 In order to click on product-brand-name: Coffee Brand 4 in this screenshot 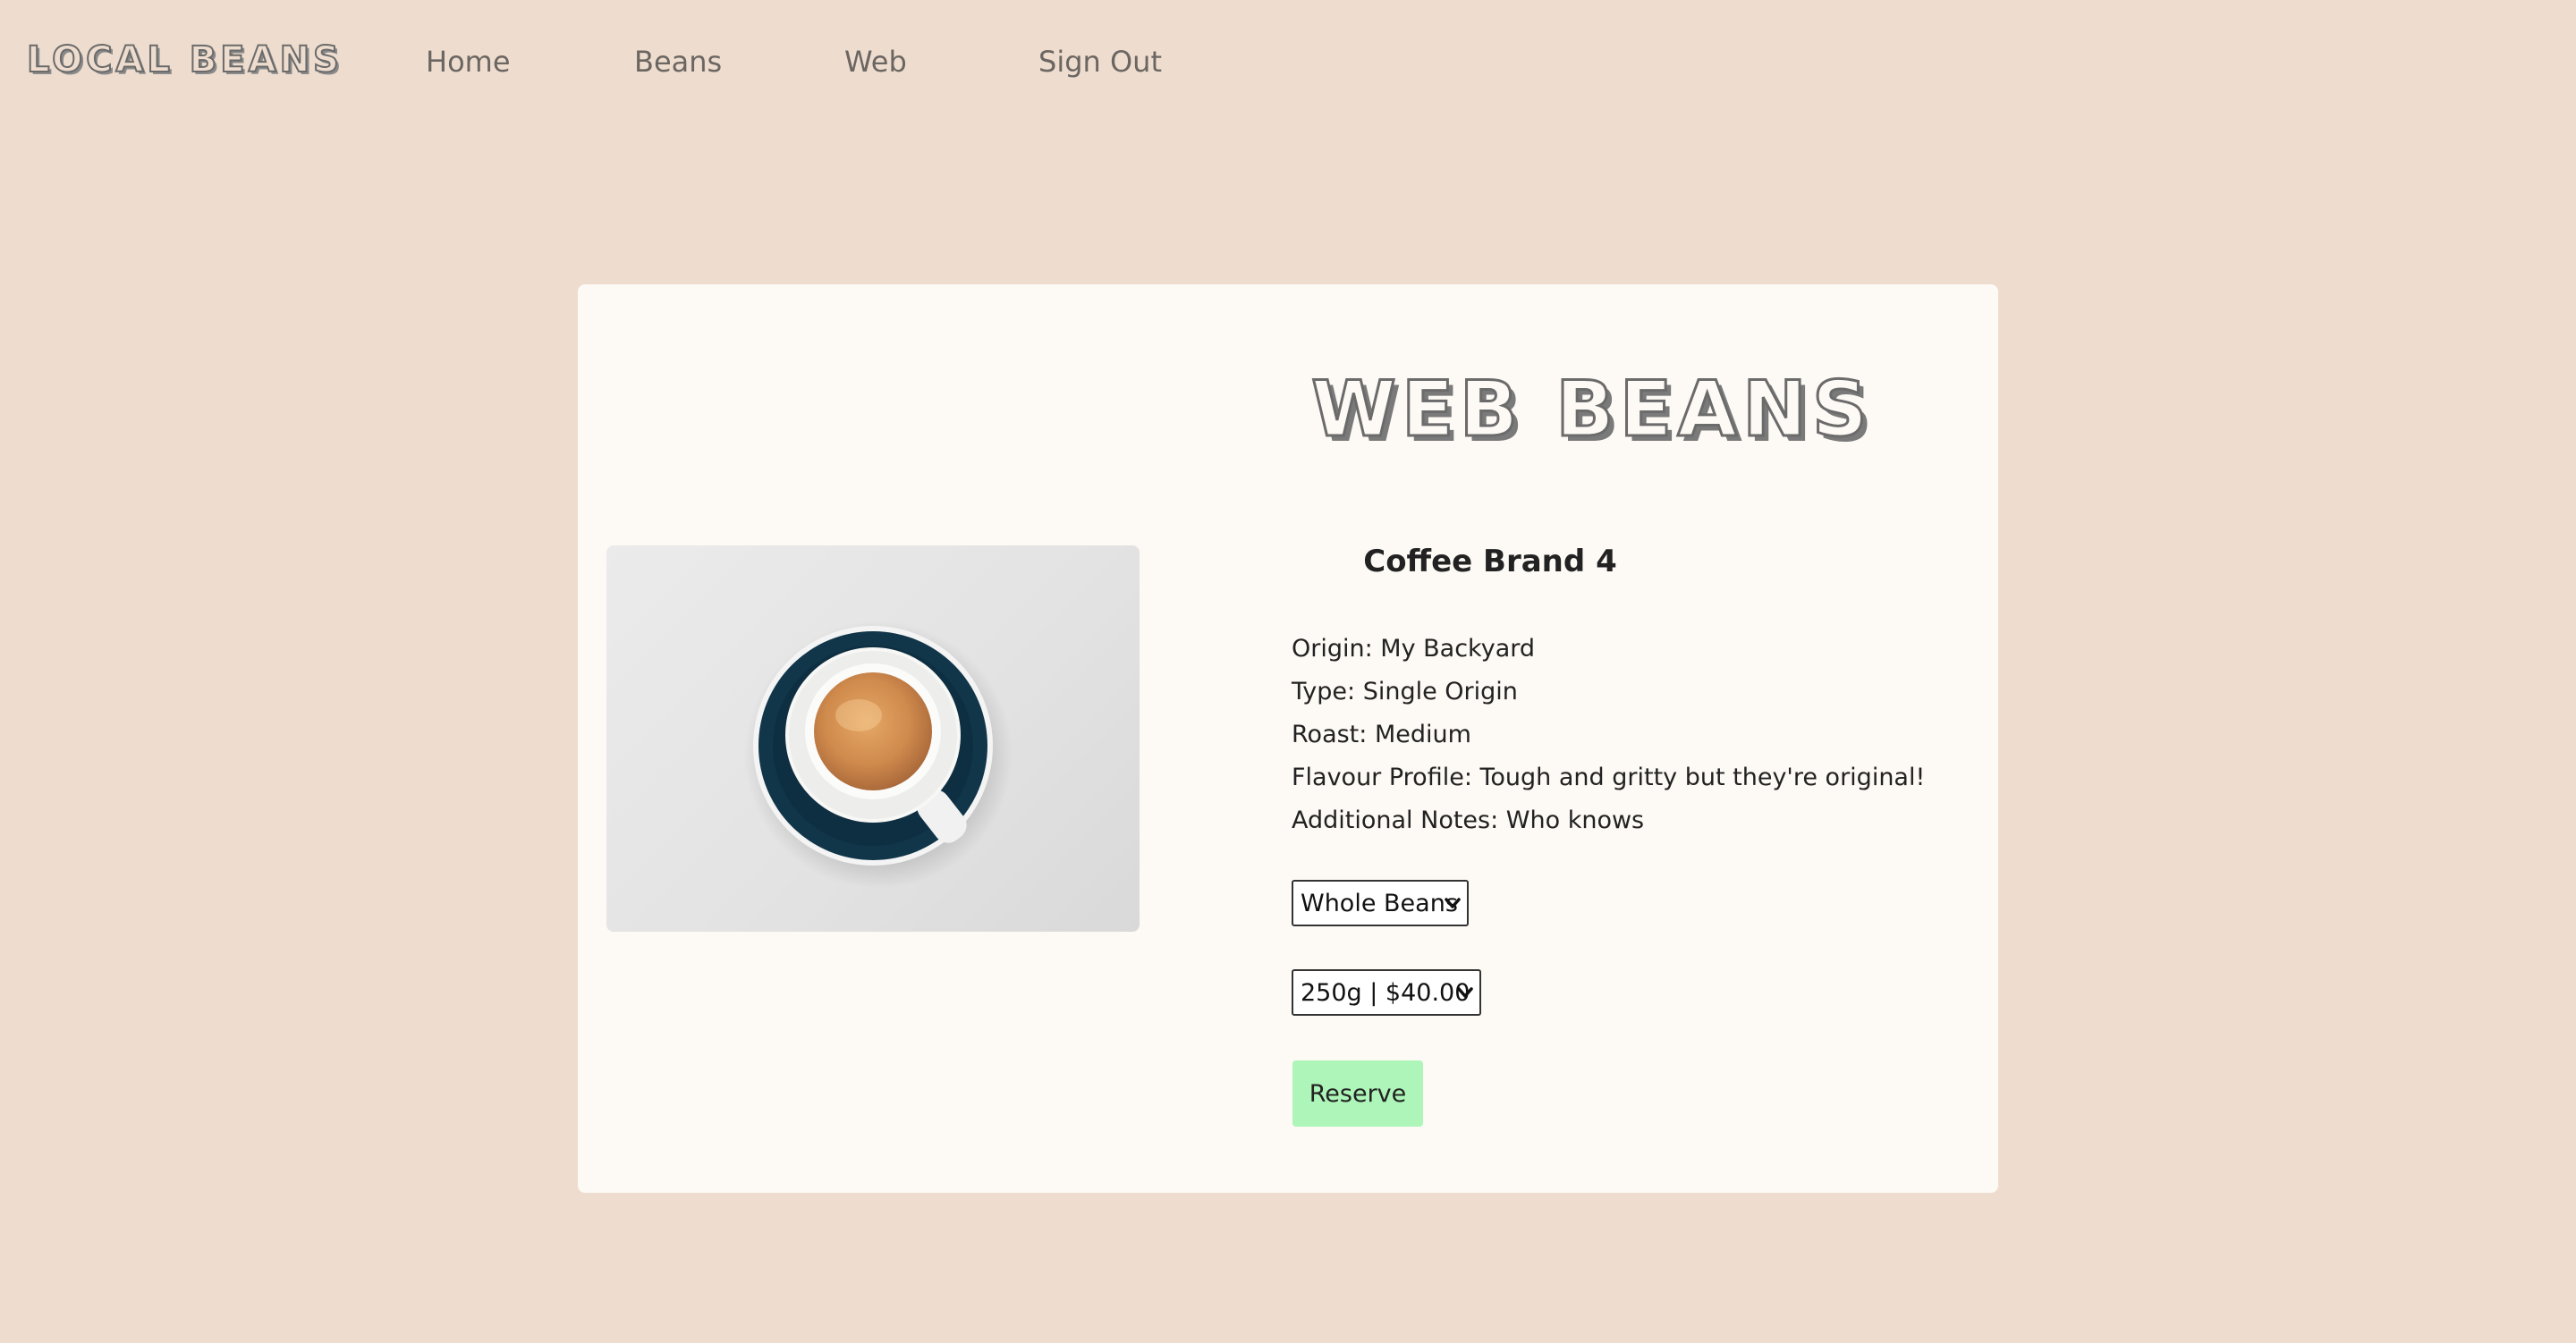, I will do `click(1490, 561)`.